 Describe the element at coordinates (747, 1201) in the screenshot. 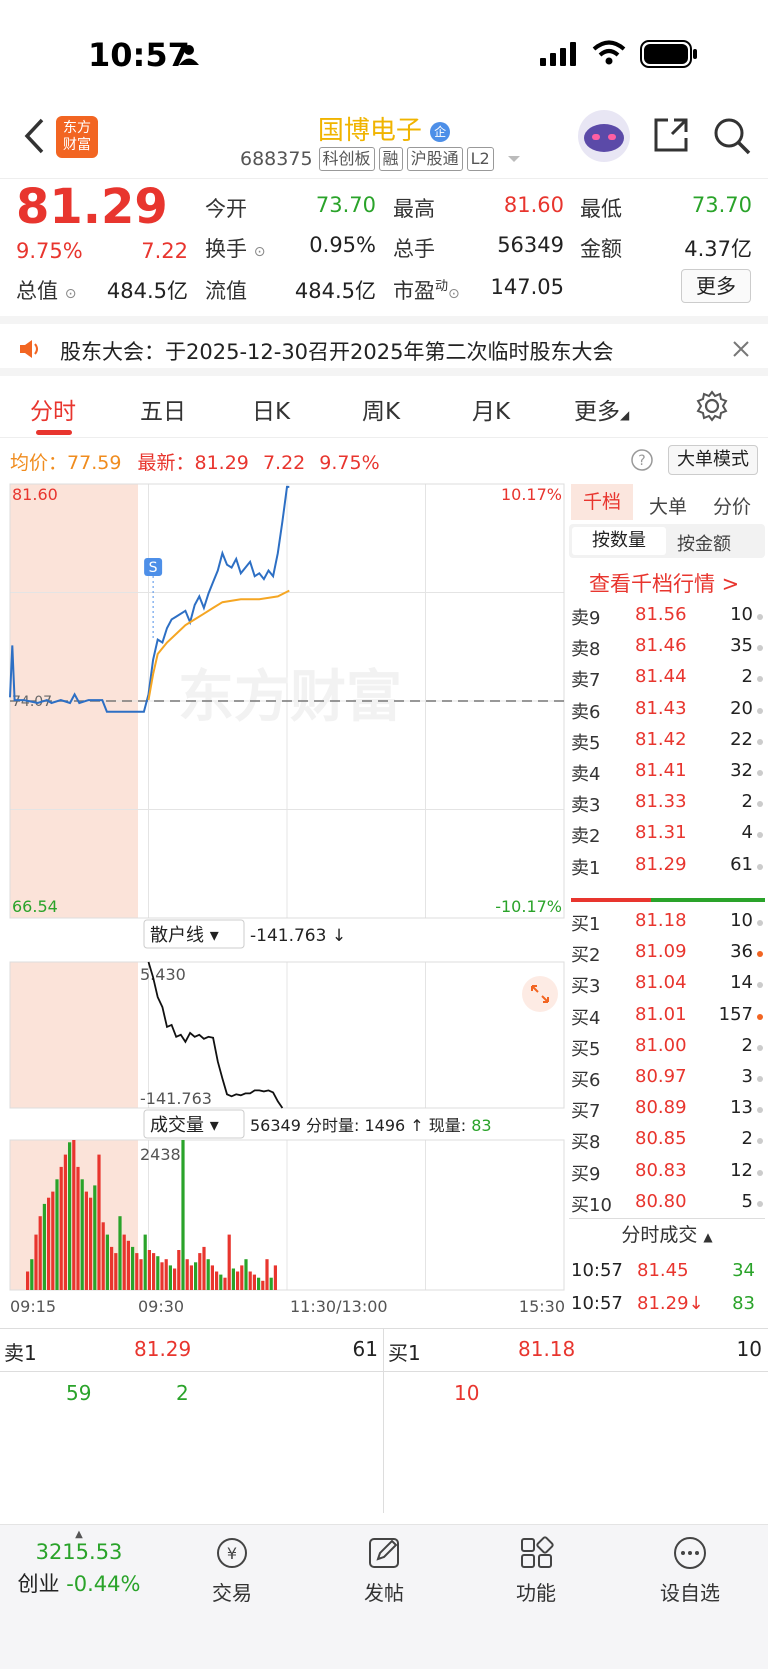

I see `bid-volume: 5` at that location.